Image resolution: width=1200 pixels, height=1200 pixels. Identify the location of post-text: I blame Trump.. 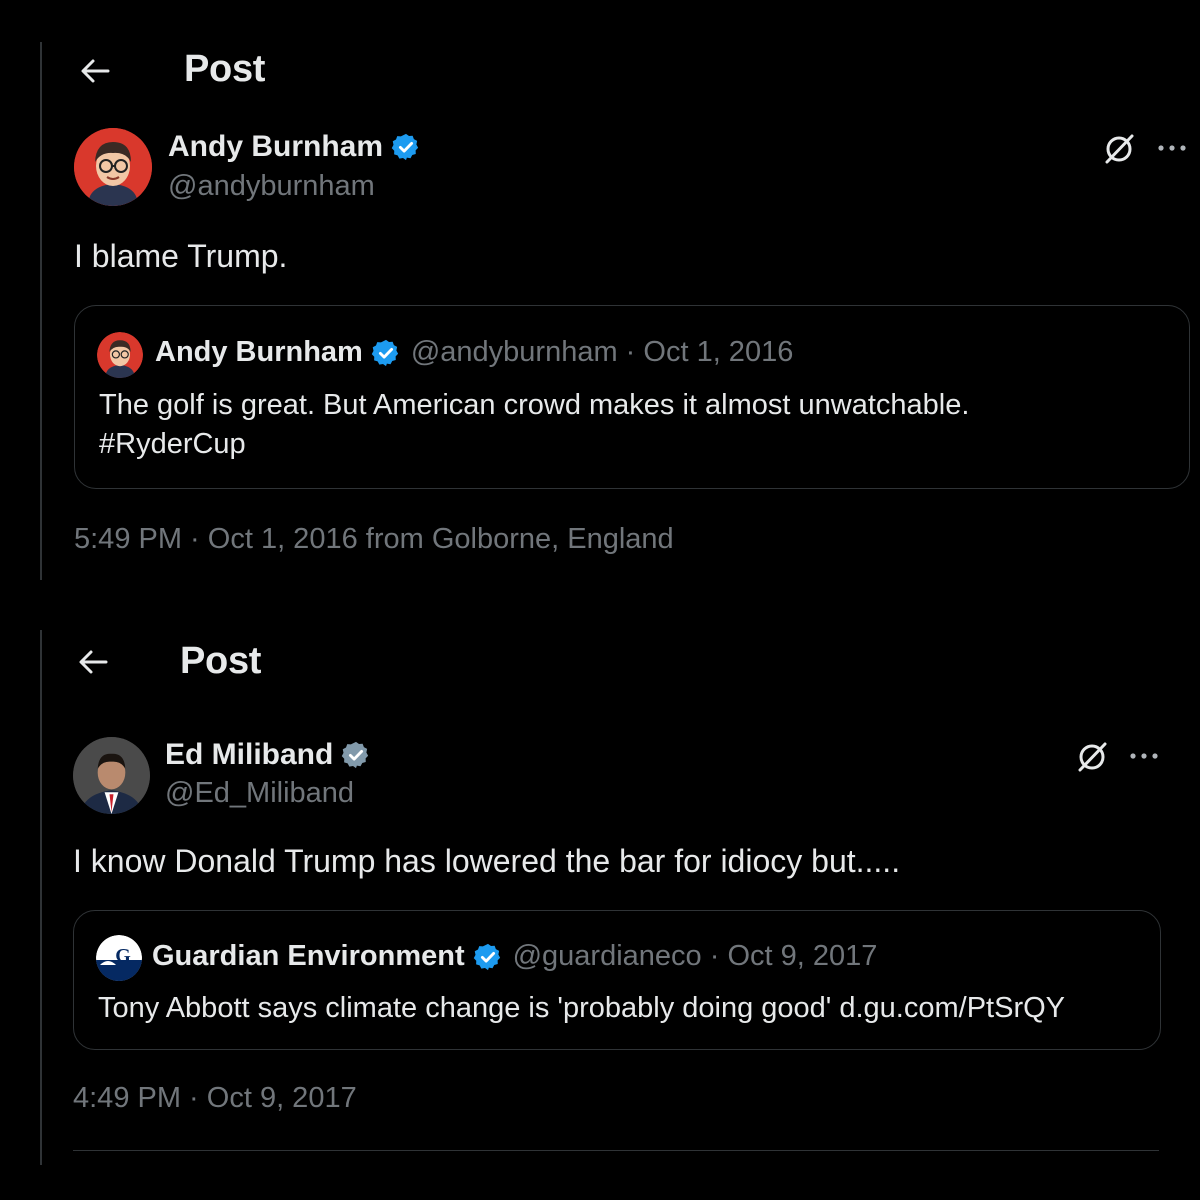
(181, 256).